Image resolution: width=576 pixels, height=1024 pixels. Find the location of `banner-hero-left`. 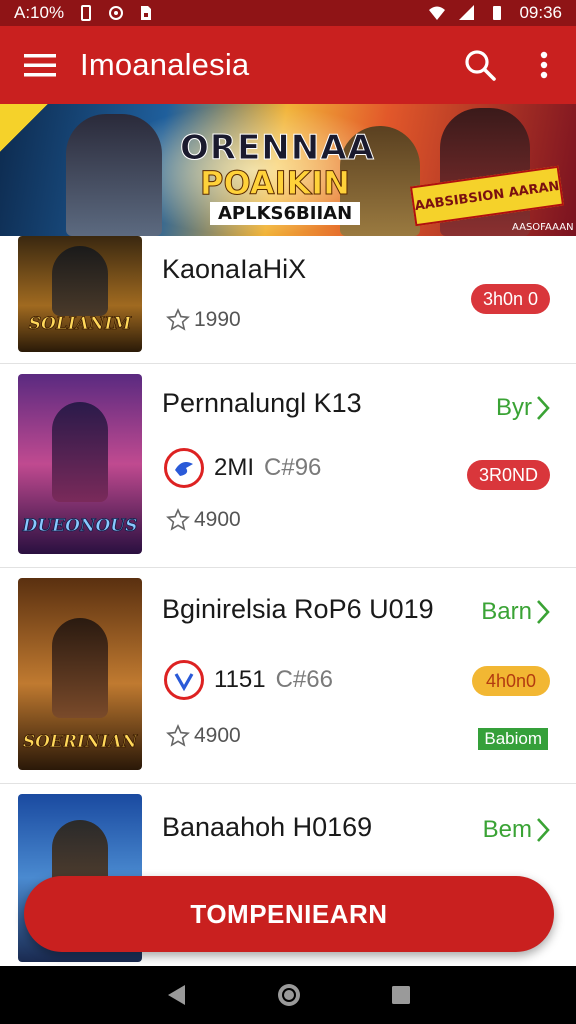

banner-hero-left is located at coordinates (114, 175).